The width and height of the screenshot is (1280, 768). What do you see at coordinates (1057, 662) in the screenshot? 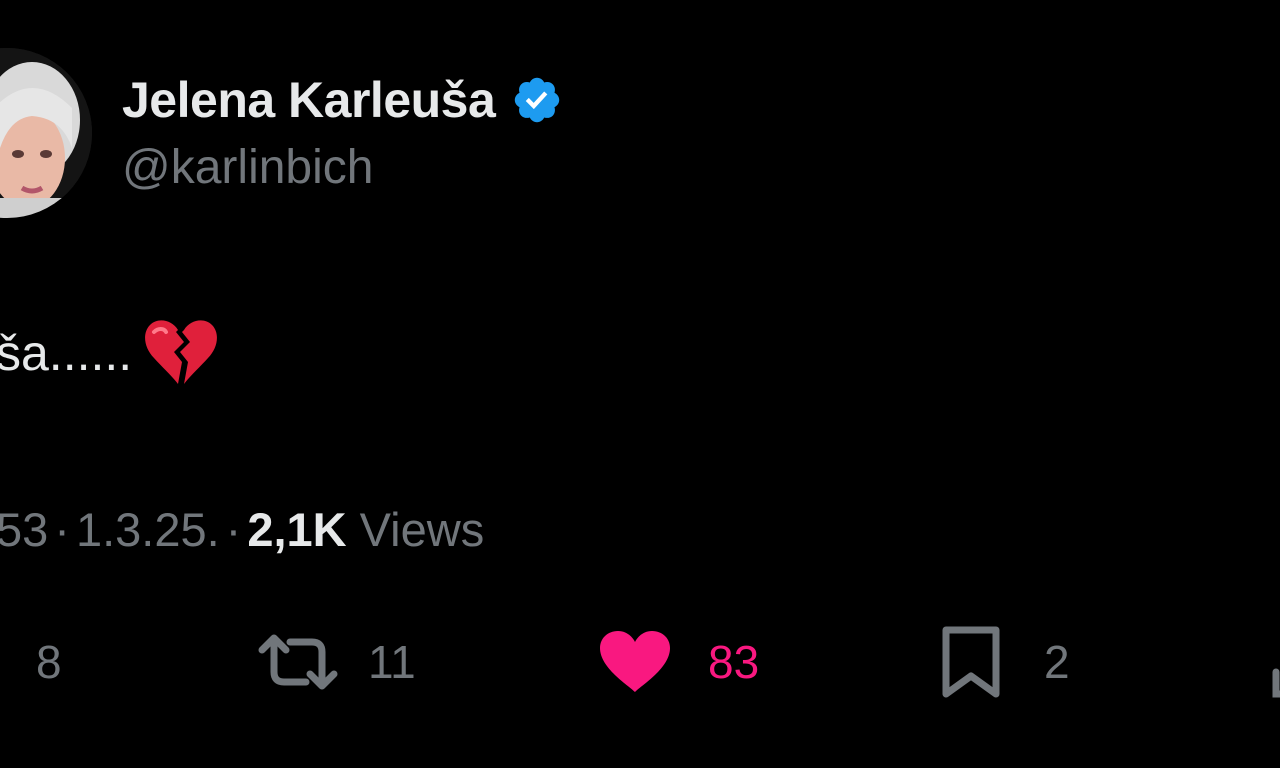
I see `bookmark-count: 2` at bounding box center [1057, 662].